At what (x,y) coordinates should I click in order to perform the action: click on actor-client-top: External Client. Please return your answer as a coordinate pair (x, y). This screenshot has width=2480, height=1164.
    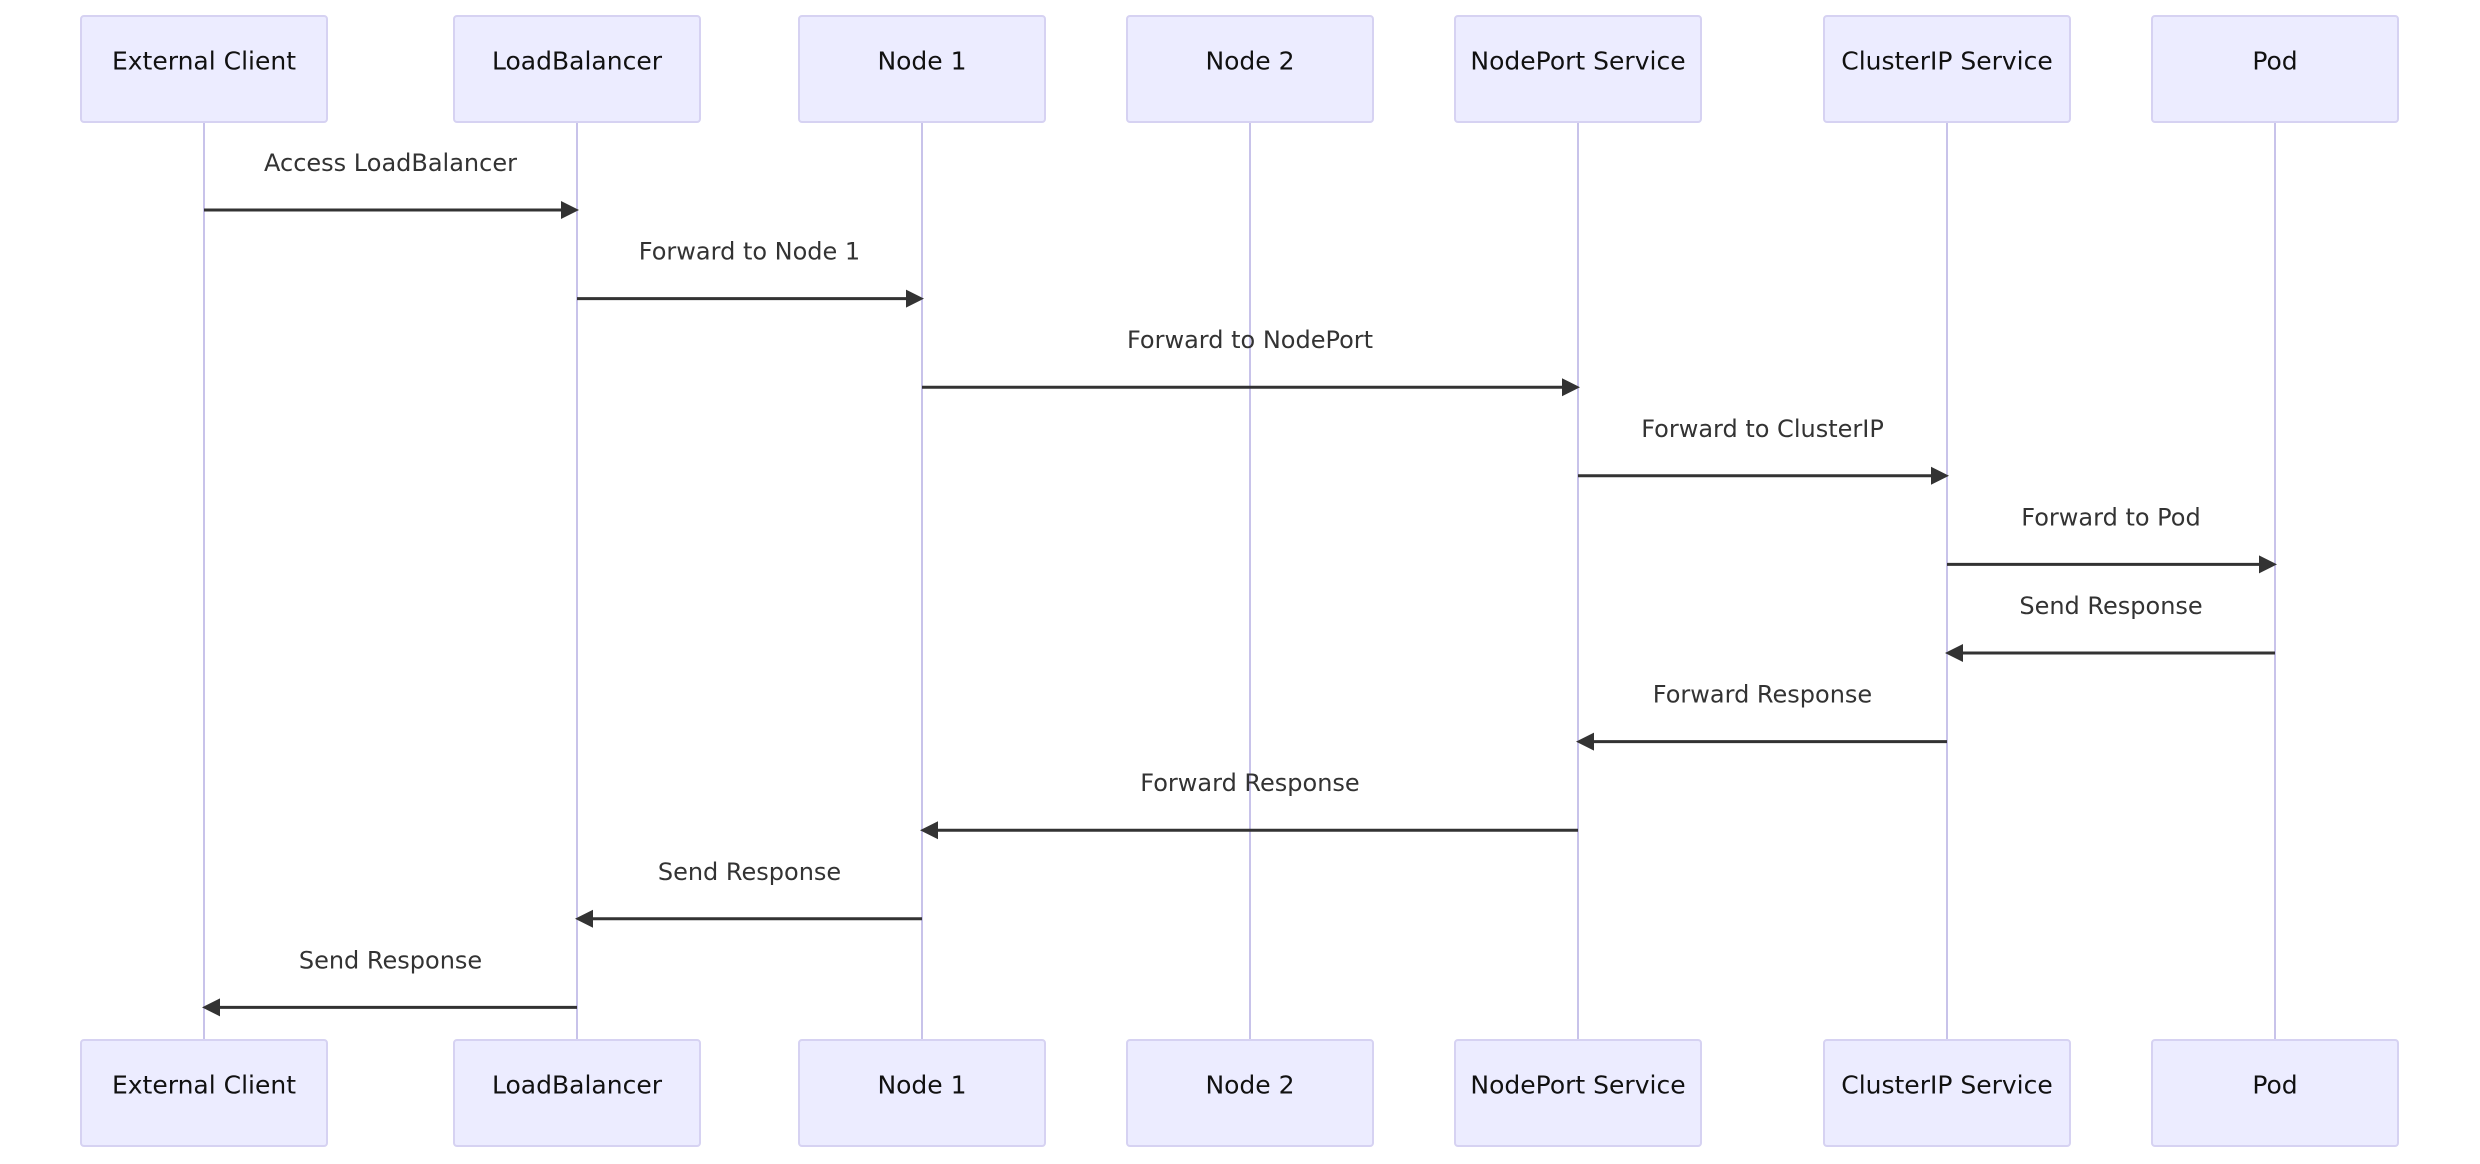
    Looking at the image, I should click on (204, 69).